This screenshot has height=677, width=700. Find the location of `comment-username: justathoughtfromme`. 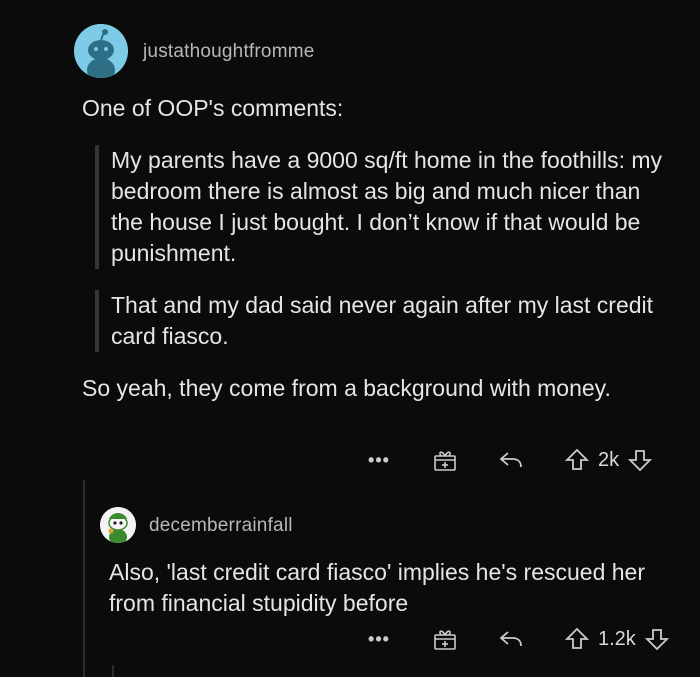

comment-username: justathoughtfromme is located at coordinates (229, 52).